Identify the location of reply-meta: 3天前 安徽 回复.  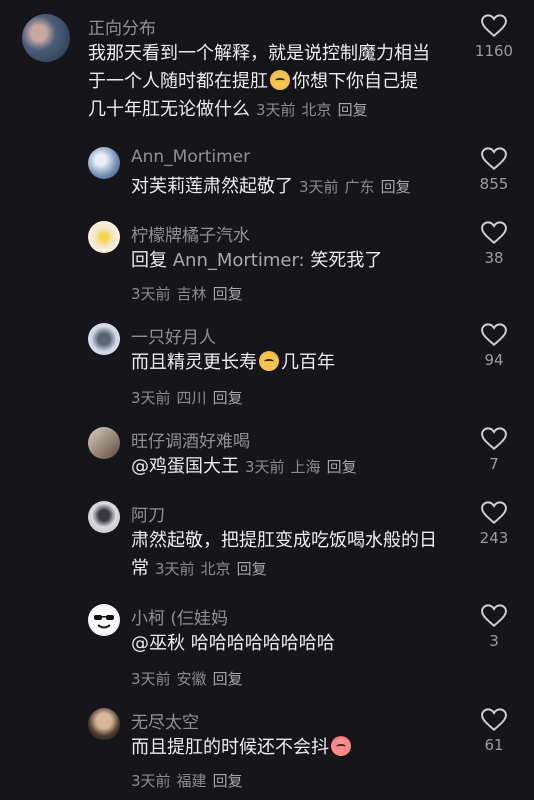
(187, 678).